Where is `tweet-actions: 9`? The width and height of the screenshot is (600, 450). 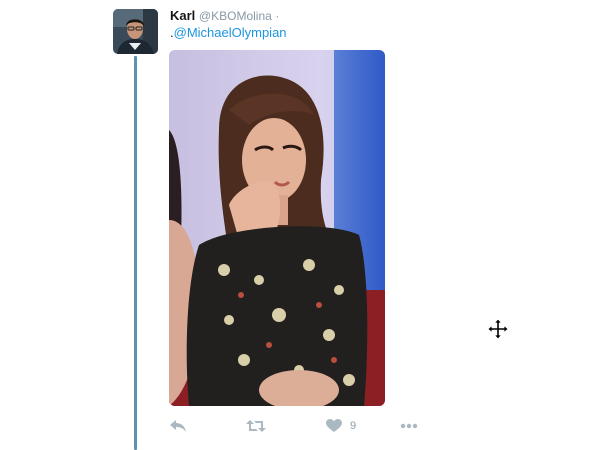 tweet-actions: 9 is located at coordinates (299, 426).